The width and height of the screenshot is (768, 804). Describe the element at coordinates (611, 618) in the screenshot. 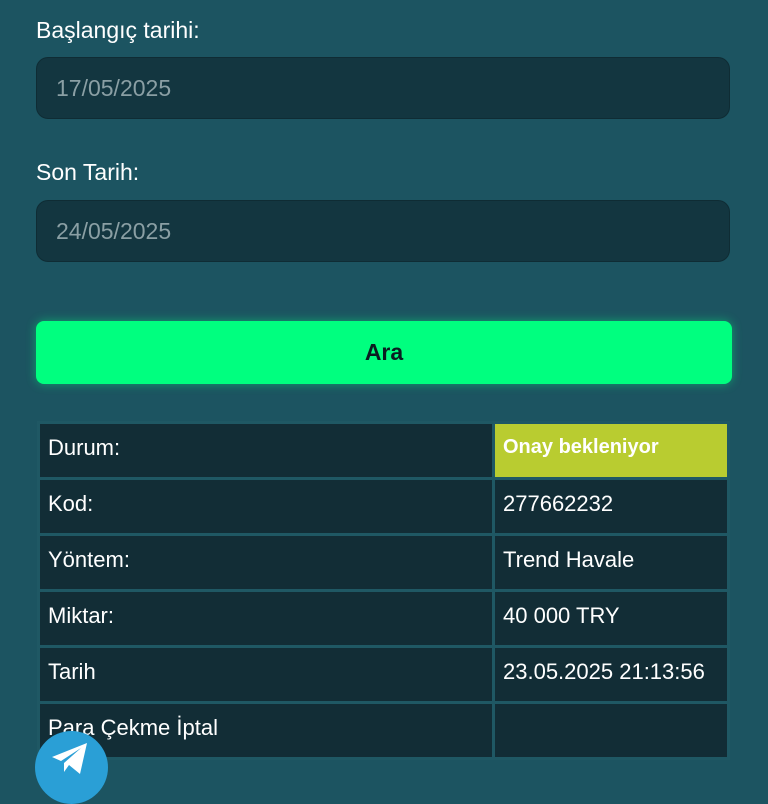

I see `amount-value: 40 000 TRY` at that location.